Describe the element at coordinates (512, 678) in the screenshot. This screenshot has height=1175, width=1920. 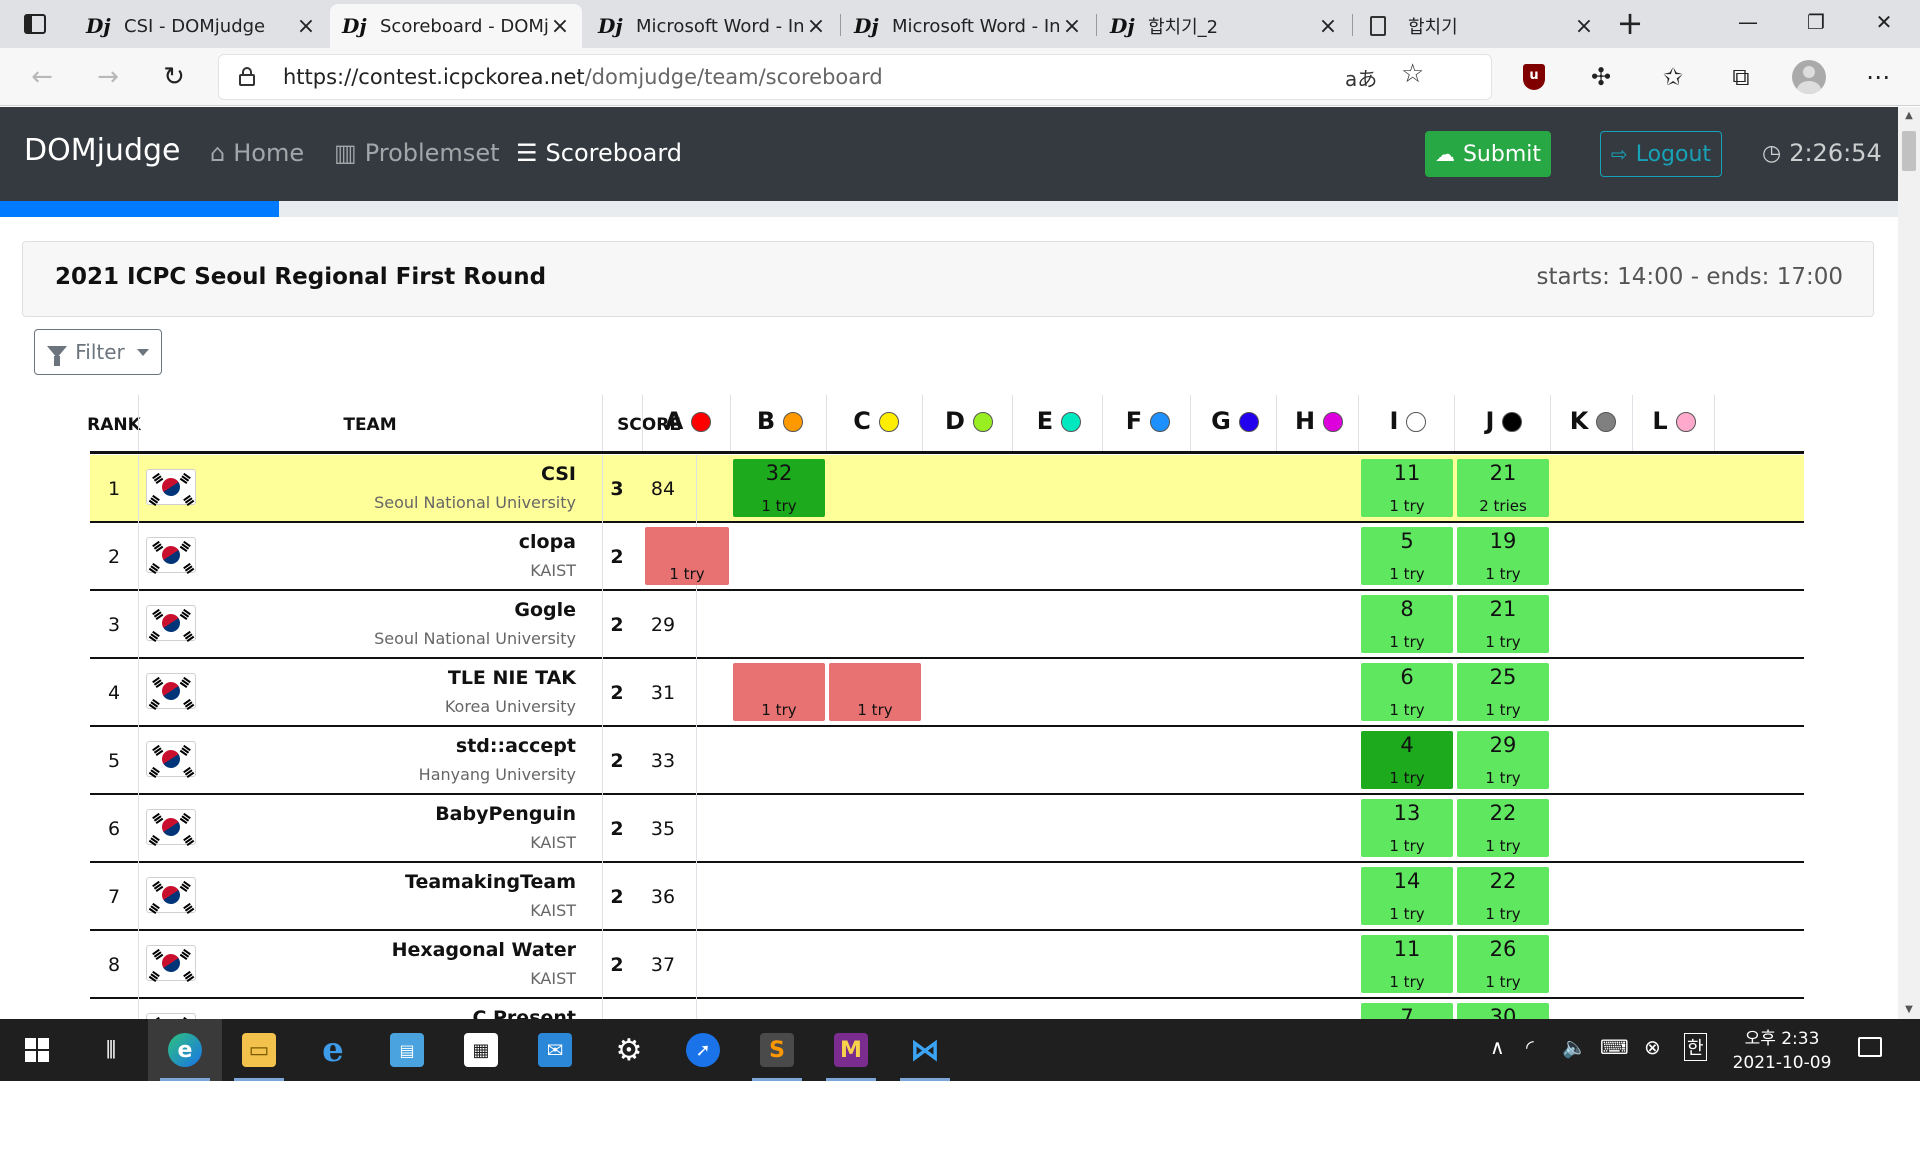
I see `team-name: TLE NIE TAK` at that location.